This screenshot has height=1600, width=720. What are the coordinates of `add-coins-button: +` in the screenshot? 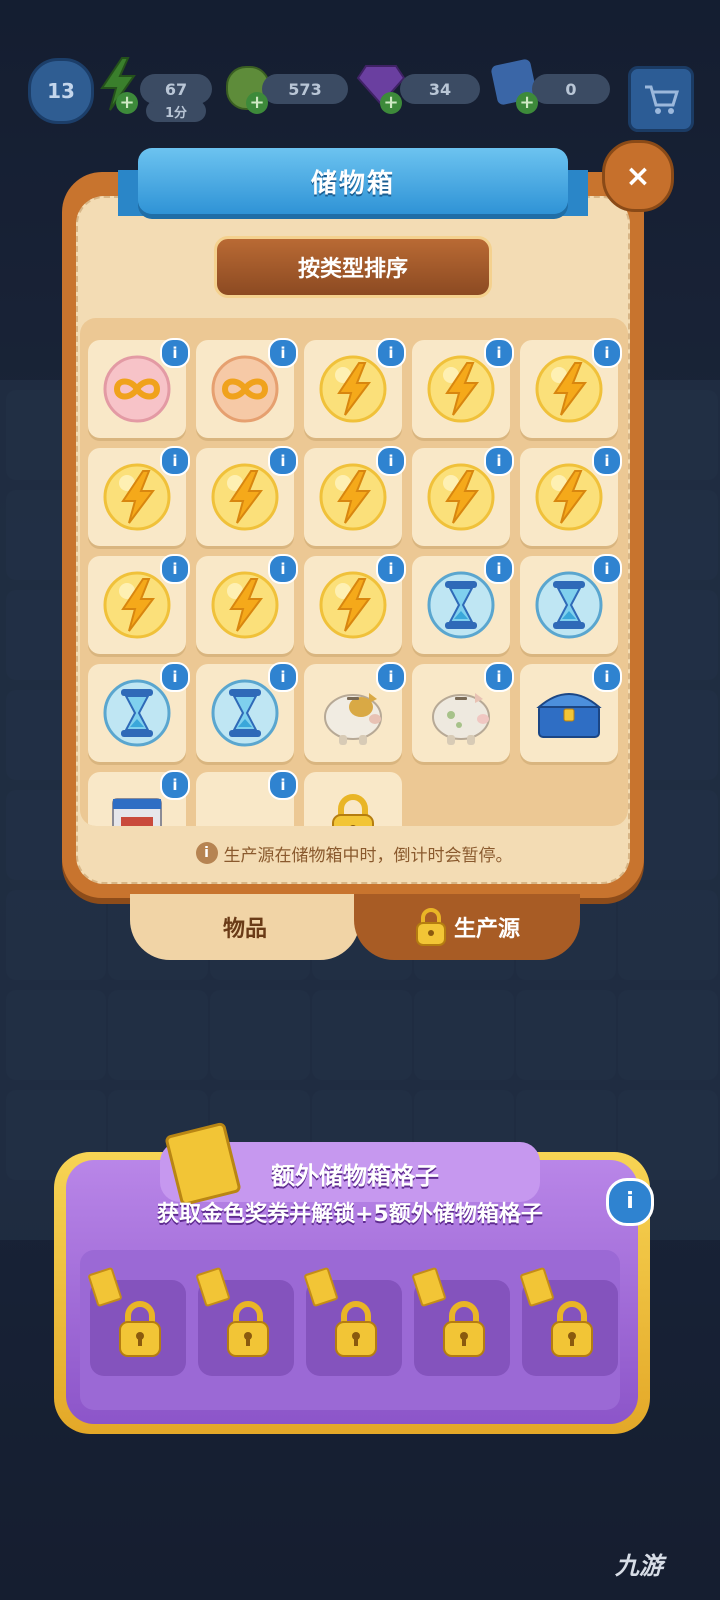 It's located at (257, 103).